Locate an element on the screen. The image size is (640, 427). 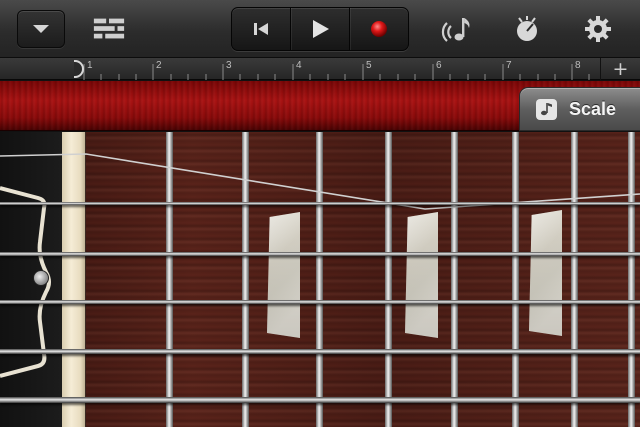
tracks-view-button is located at coordinates (109, 29).